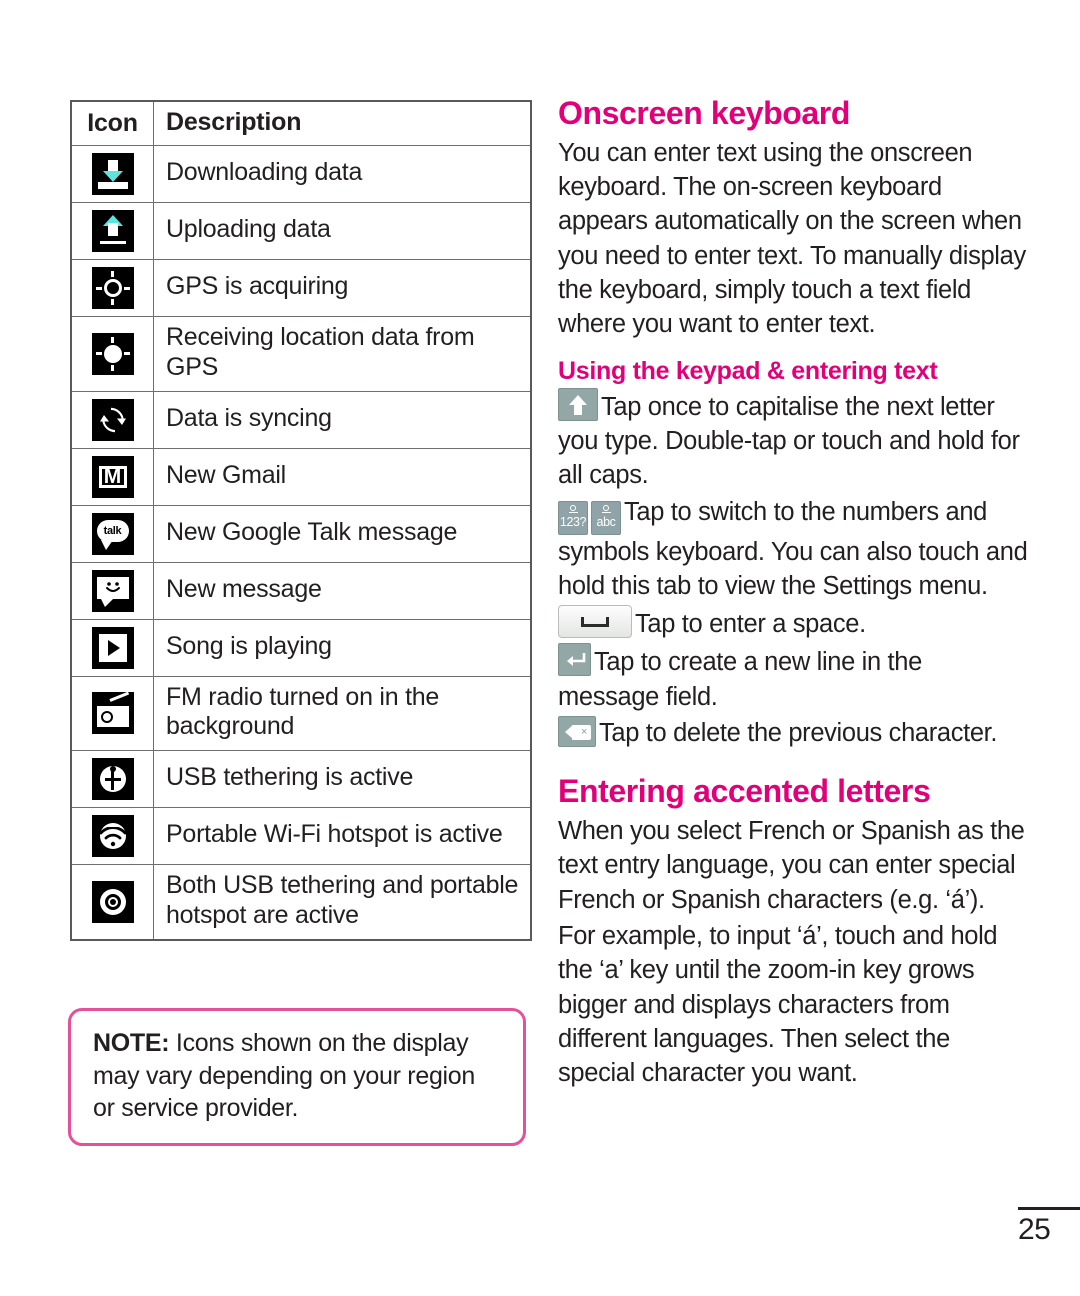 The height and width of the screenshot is (1296, 1080). I want to click on fm-radio-icon, so click(112, 713).